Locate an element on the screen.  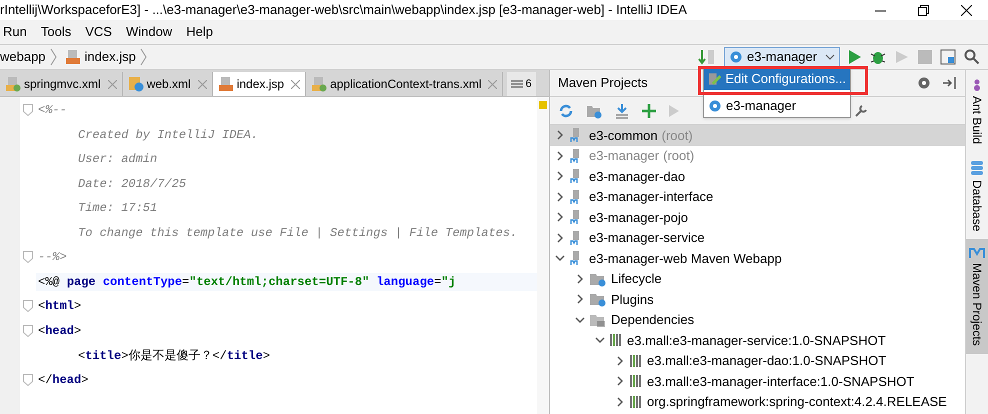
tree-item-label: org.springframework:spring-context:4.2.4.RELEASE is located at coordinates (797, 402).